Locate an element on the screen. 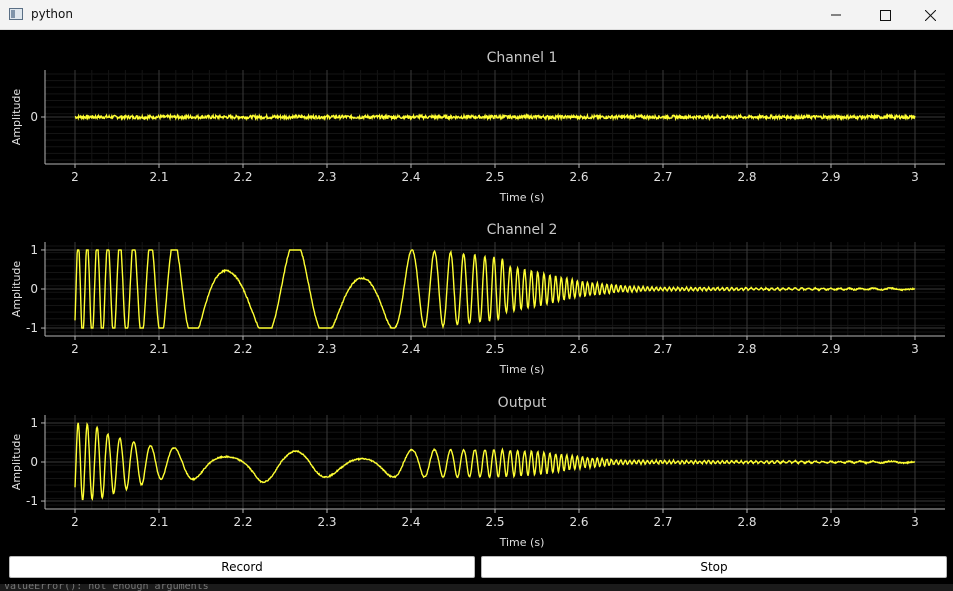  close-icon is located at coordinates (930, 15).